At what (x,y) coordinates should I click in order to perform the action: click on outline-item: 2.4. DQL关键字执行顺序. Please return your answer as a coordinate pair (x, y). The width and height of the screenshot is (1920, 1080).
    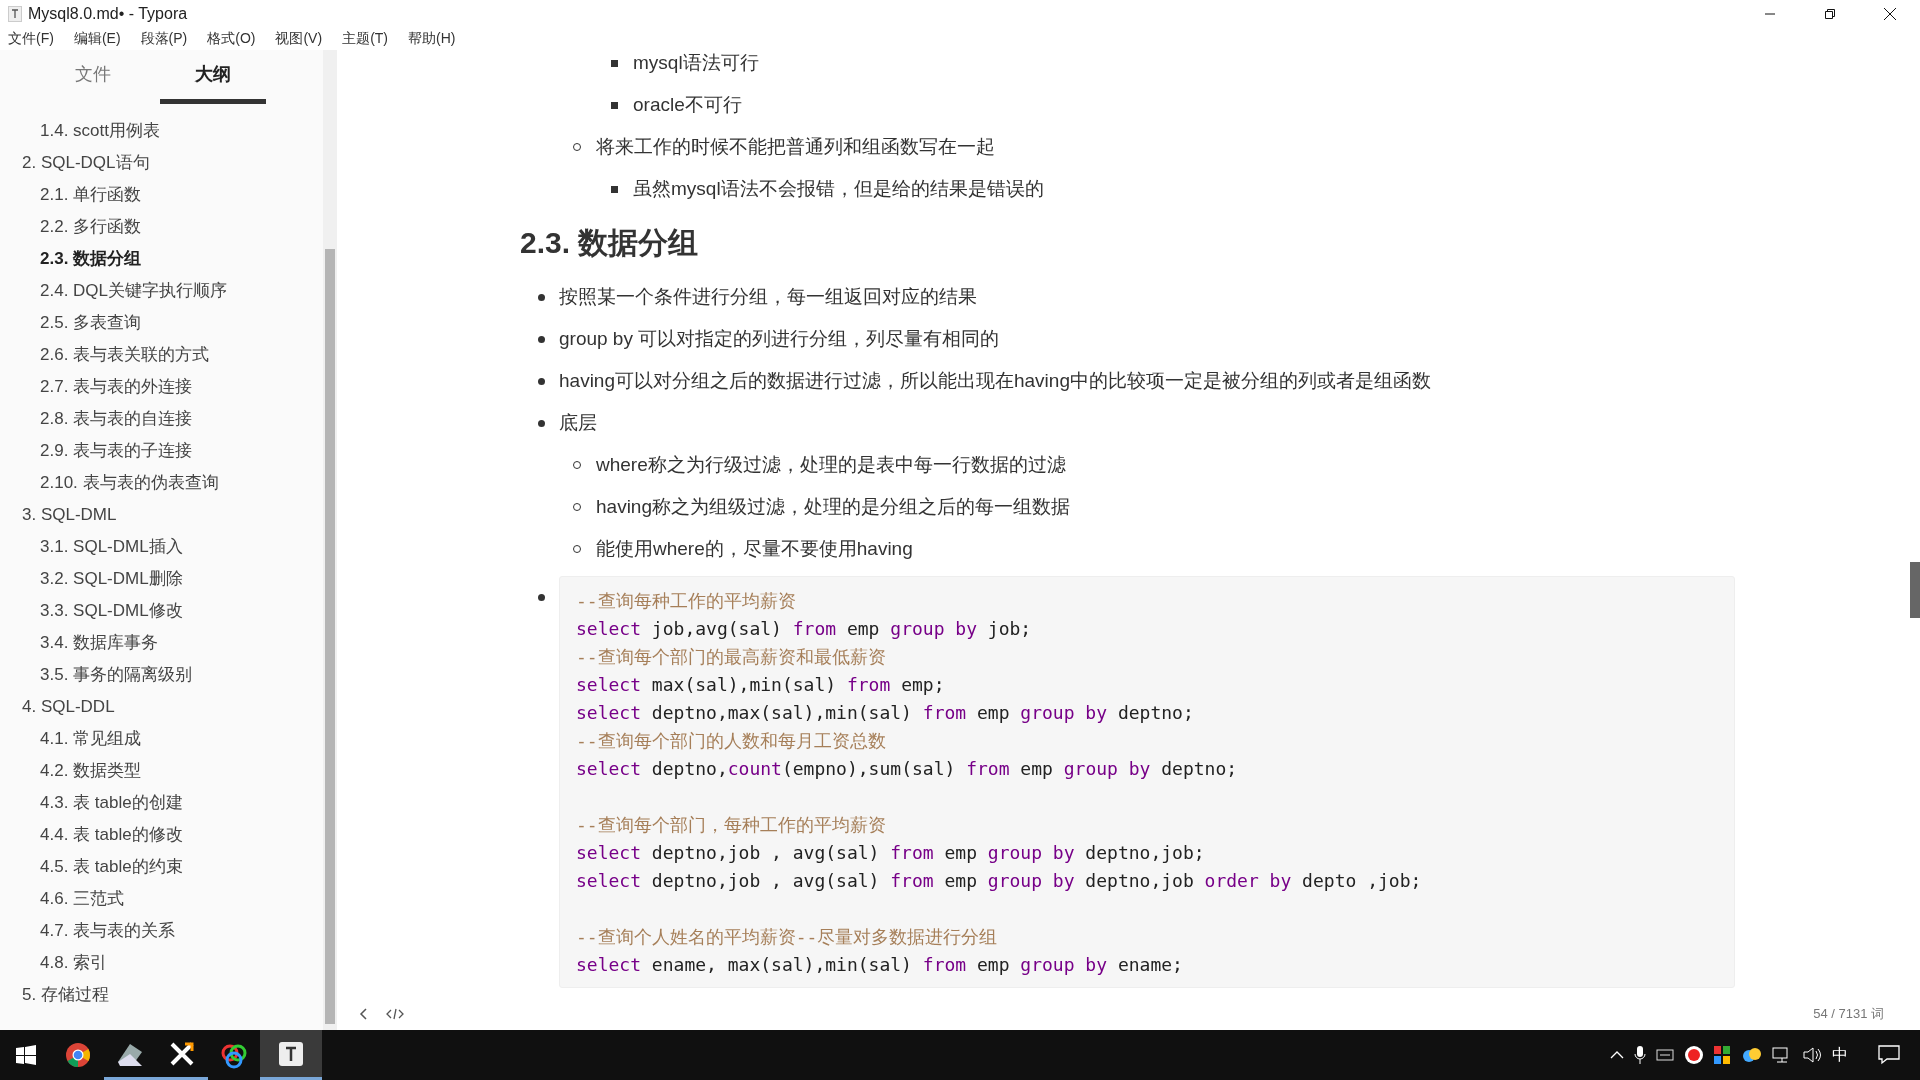
    Looking at the image, I should click on (134, 291).